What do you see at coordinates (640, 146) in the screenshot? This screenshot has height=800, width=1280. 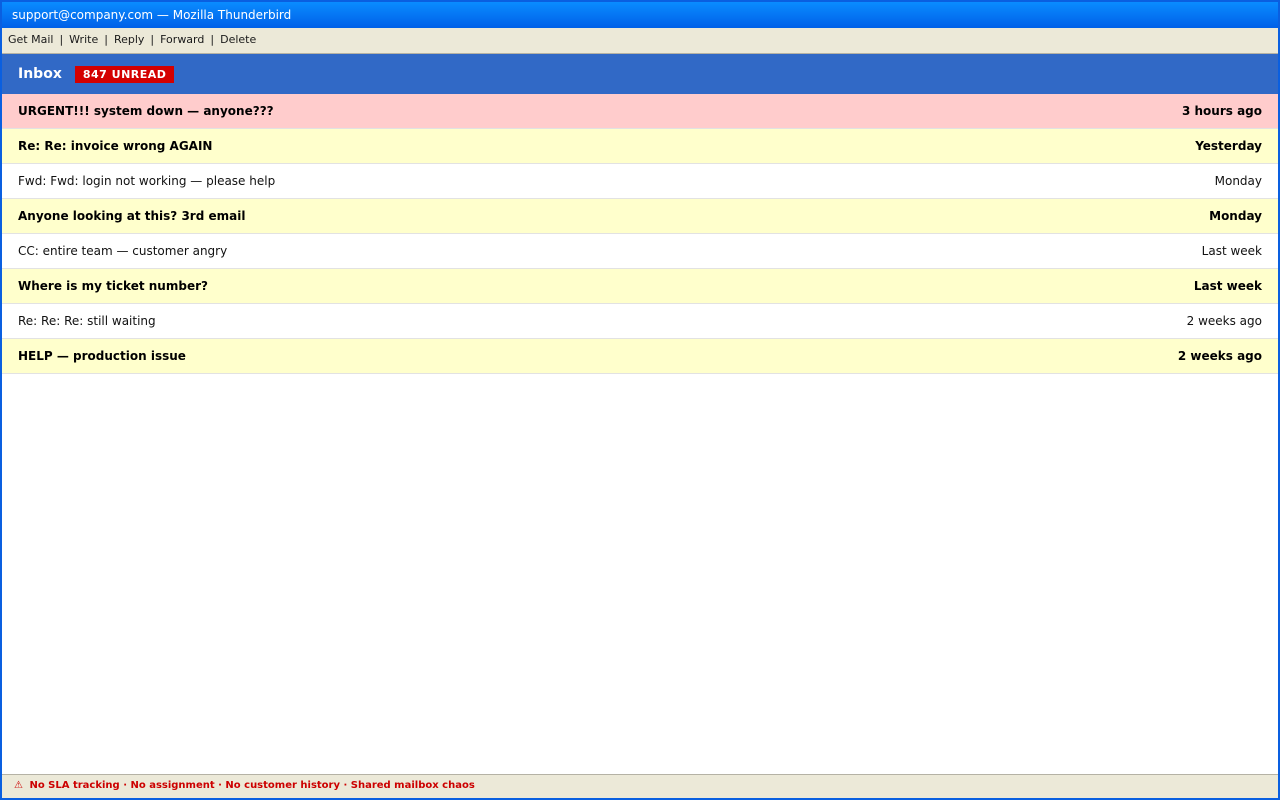 I see `message-row: Re: Re: invoice wrong AGAIN Yesterday` at bounding box center [640, 146].